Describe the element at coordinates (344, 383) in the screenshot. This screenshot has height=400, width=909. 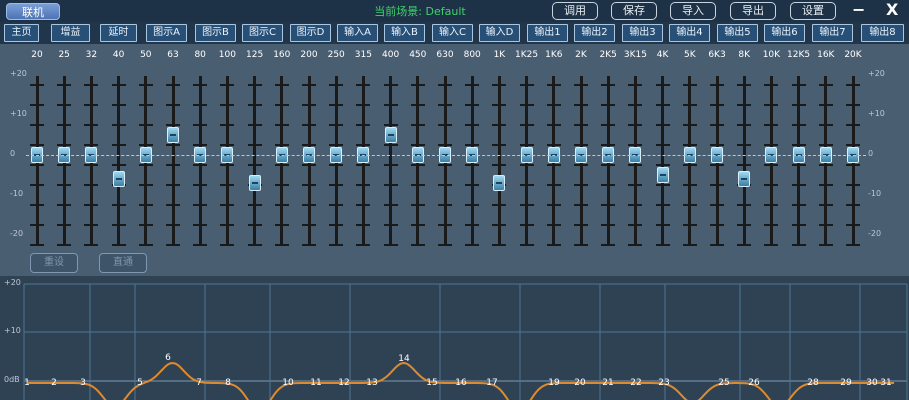
I see `graph-band-number: 12` at that location.